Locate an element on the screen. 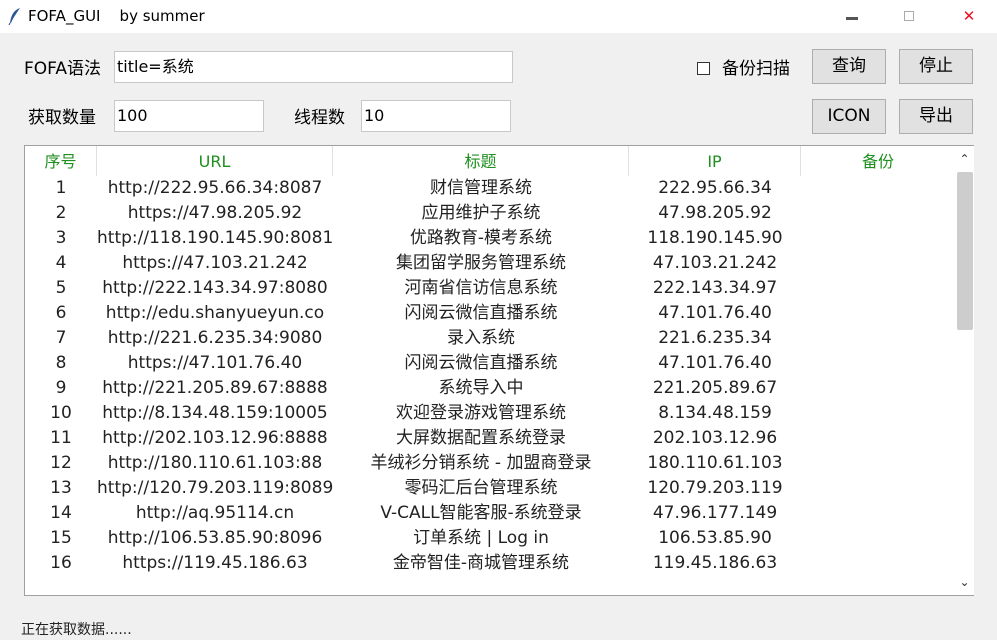  query-input: title=系统 is located at coordinates (313, 67).